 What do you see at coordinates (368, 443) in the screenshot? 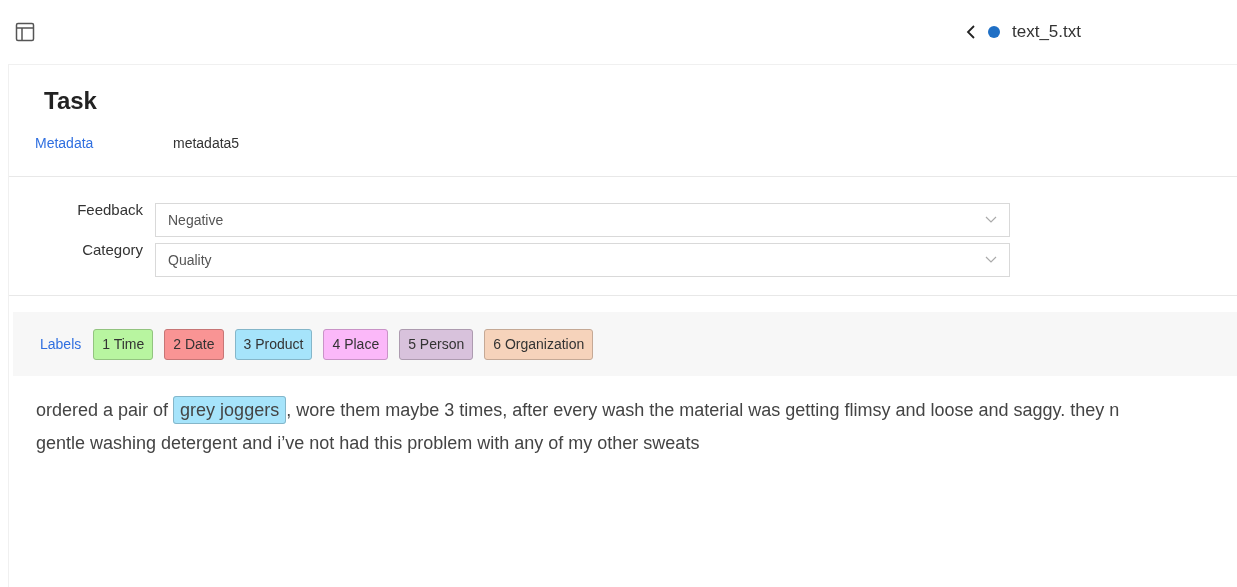
I see `review-text: gentle washing detergent and i’ve not had this problem with any of my other sweats` at bounding box center [368, 443].